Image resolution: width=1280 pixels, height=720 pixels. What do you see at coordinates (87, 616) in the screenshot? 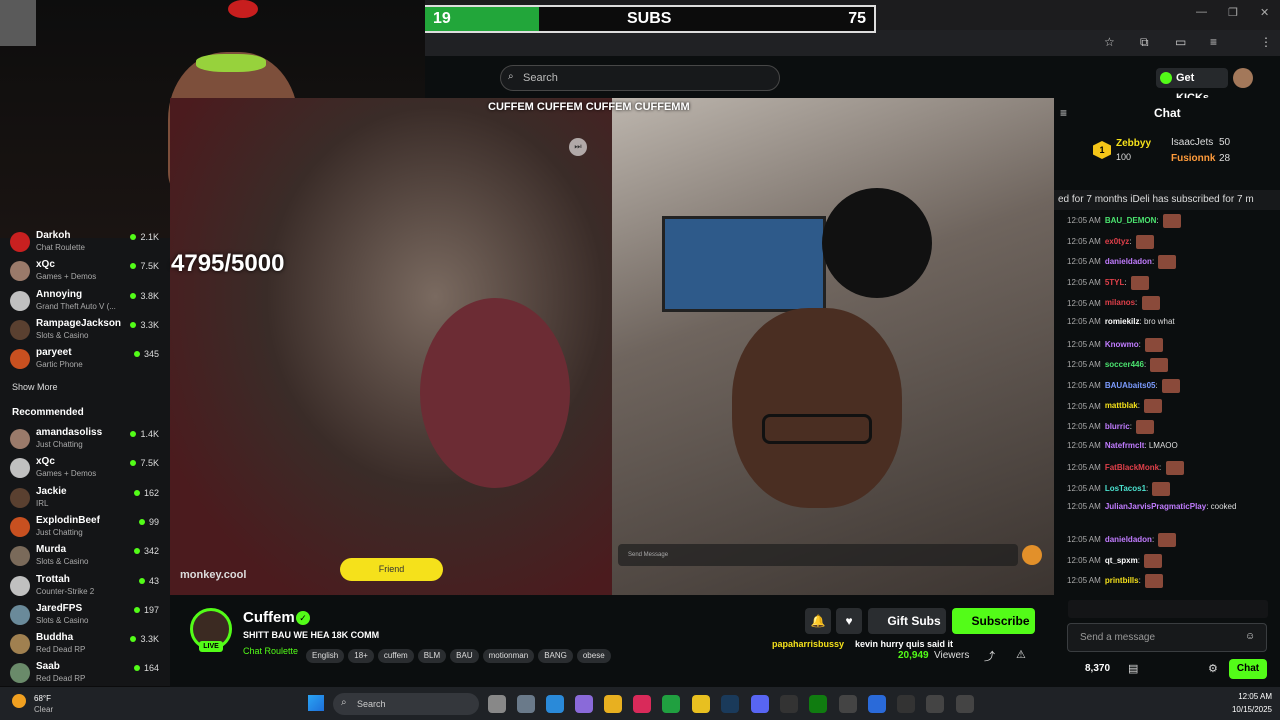
I see `sidebar-item-jaredfps: JaredFPS Slots & Casino 197` at bounding box center [87, 616].